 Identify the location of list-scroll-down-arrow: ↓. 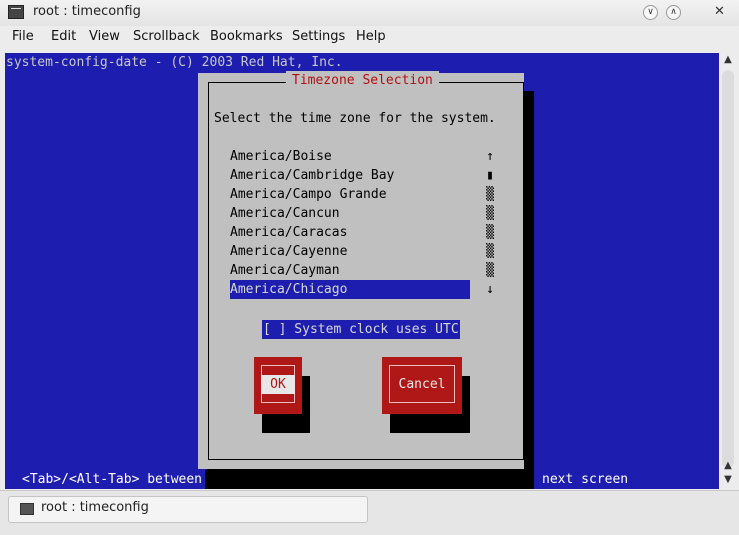
(490, 289).